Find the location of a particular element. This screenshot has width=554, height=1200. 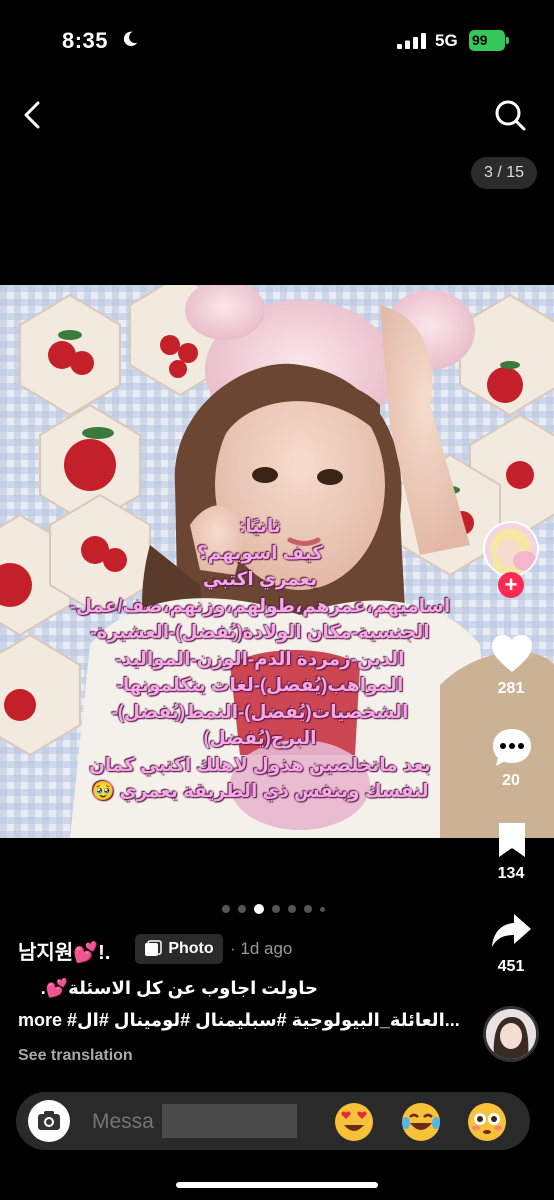

search-icon is located at coordinates (510, 115).